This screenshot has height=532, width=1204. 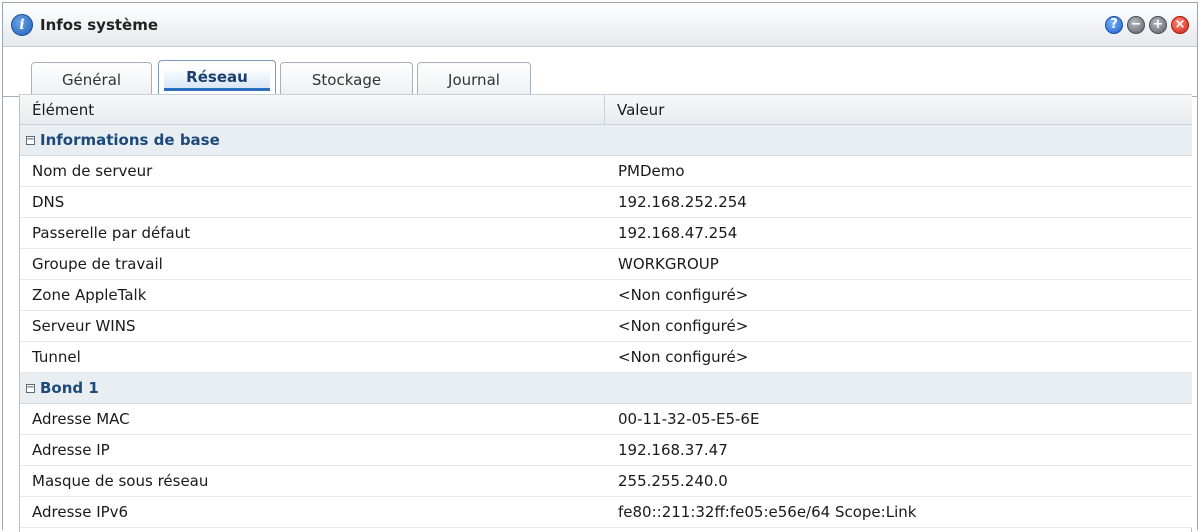 I want to click on item-value: PMDemo, so click(x=651, y=171).